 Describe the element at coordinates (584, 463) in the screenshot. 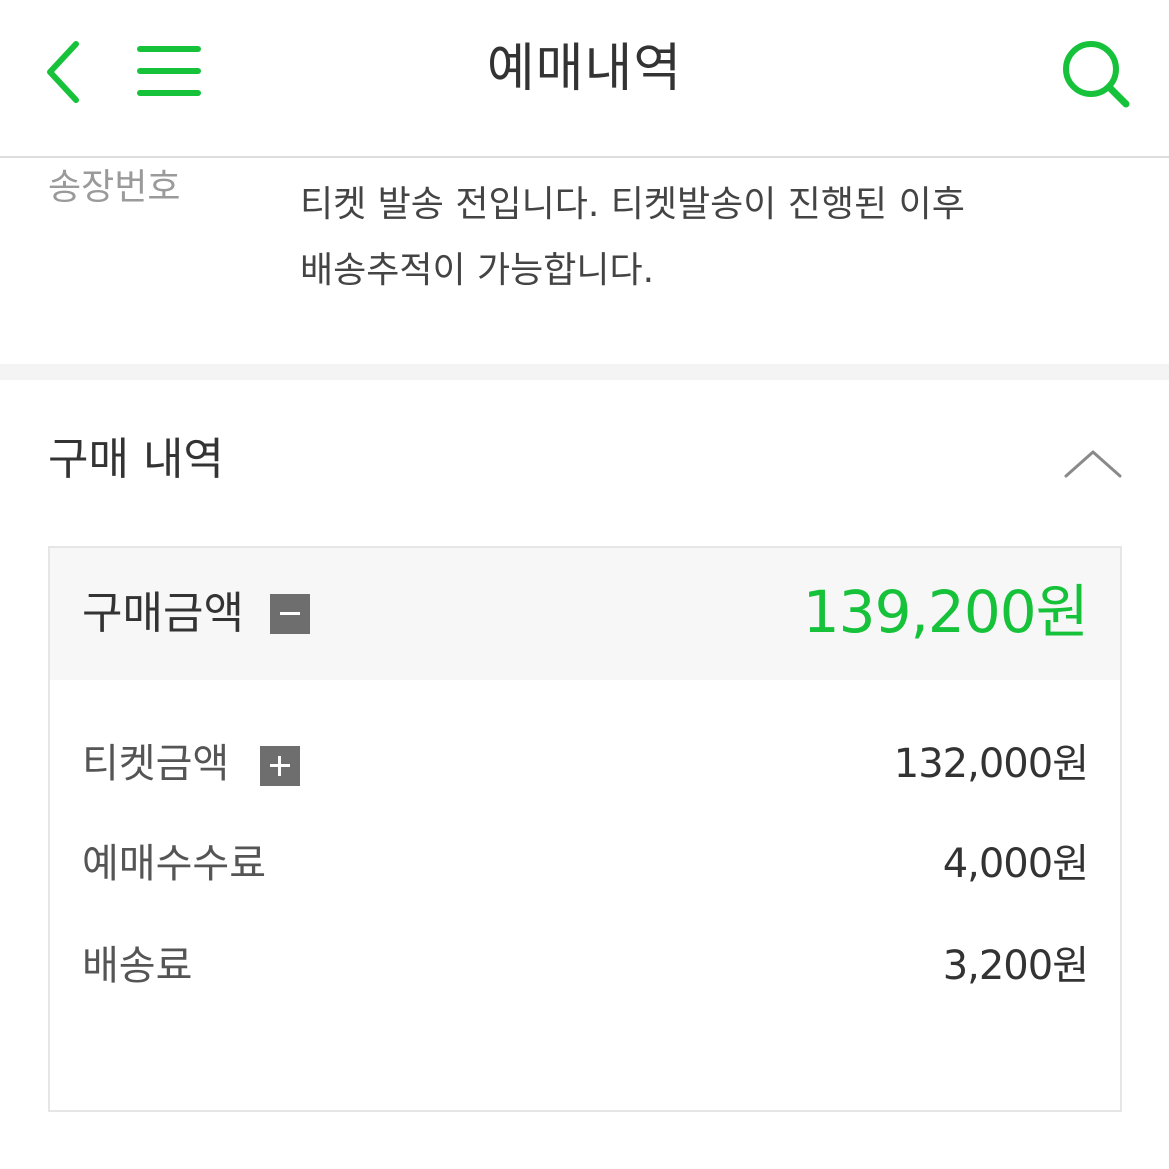

I see `purchase-section-header: 구매 내역` at that location.